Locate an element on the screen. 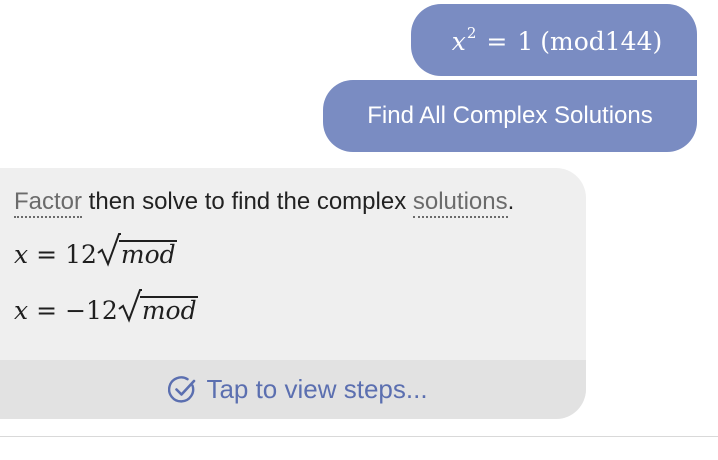 The width and height of the screenshot is (718, 460). solution-2: x = −12 mod is located at coordinates (106, 307).